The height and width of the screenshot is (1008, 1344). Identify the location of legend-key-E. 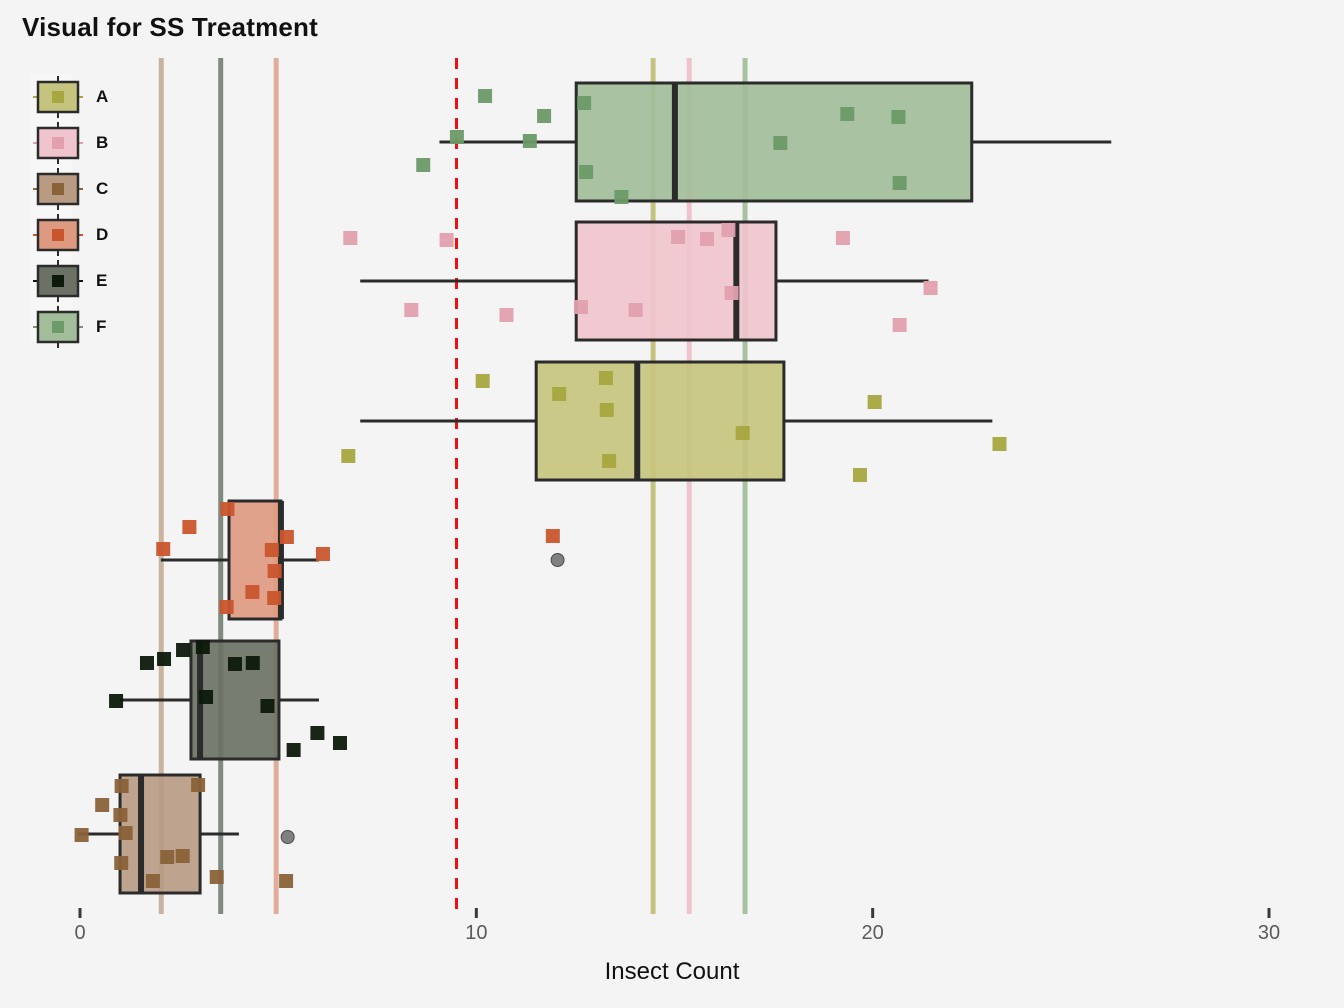
(58, 281).